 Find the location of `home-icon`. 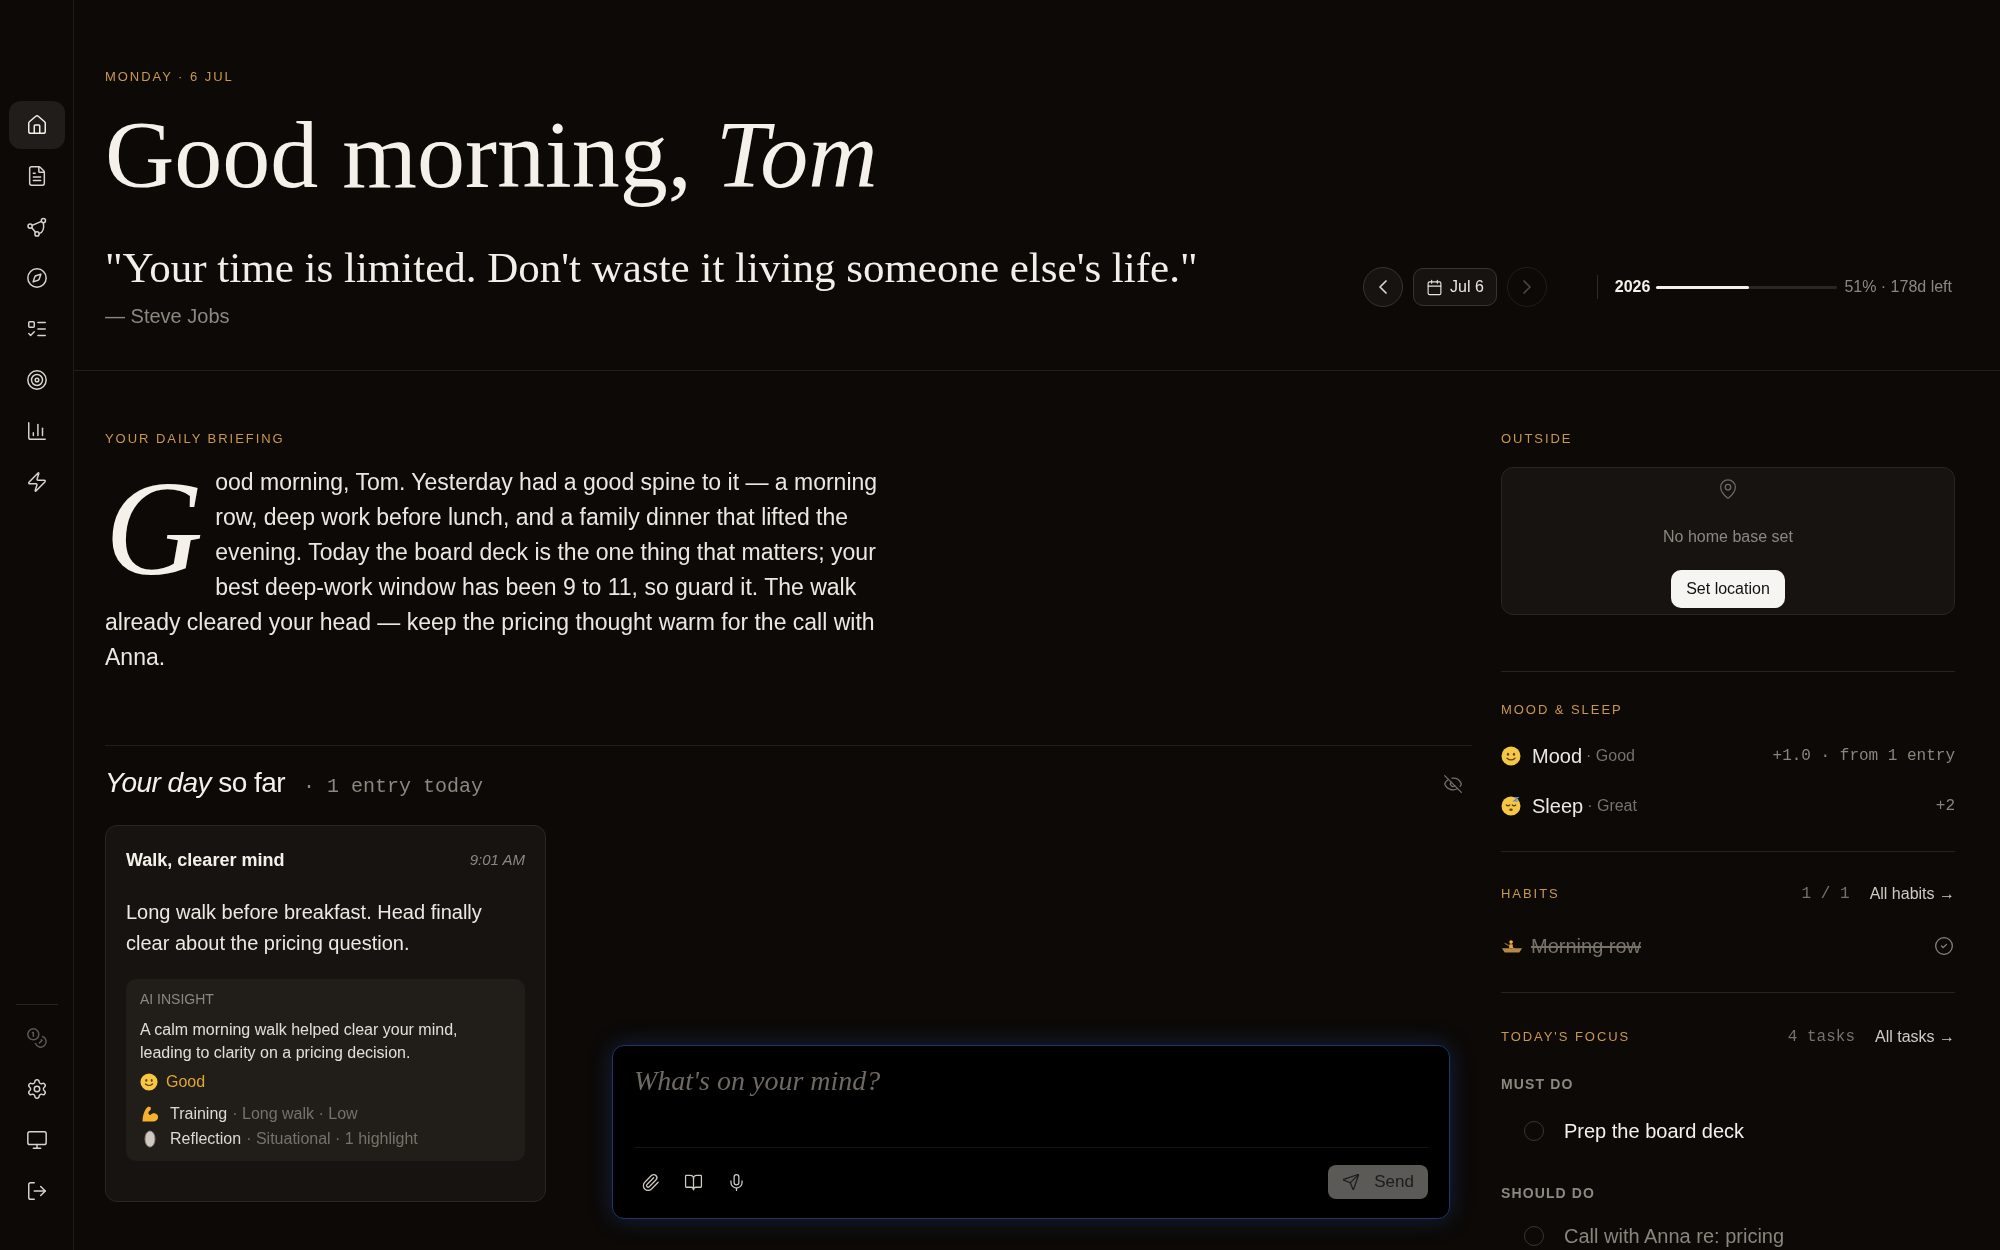

home-icon is located at coordinates (36, 125).